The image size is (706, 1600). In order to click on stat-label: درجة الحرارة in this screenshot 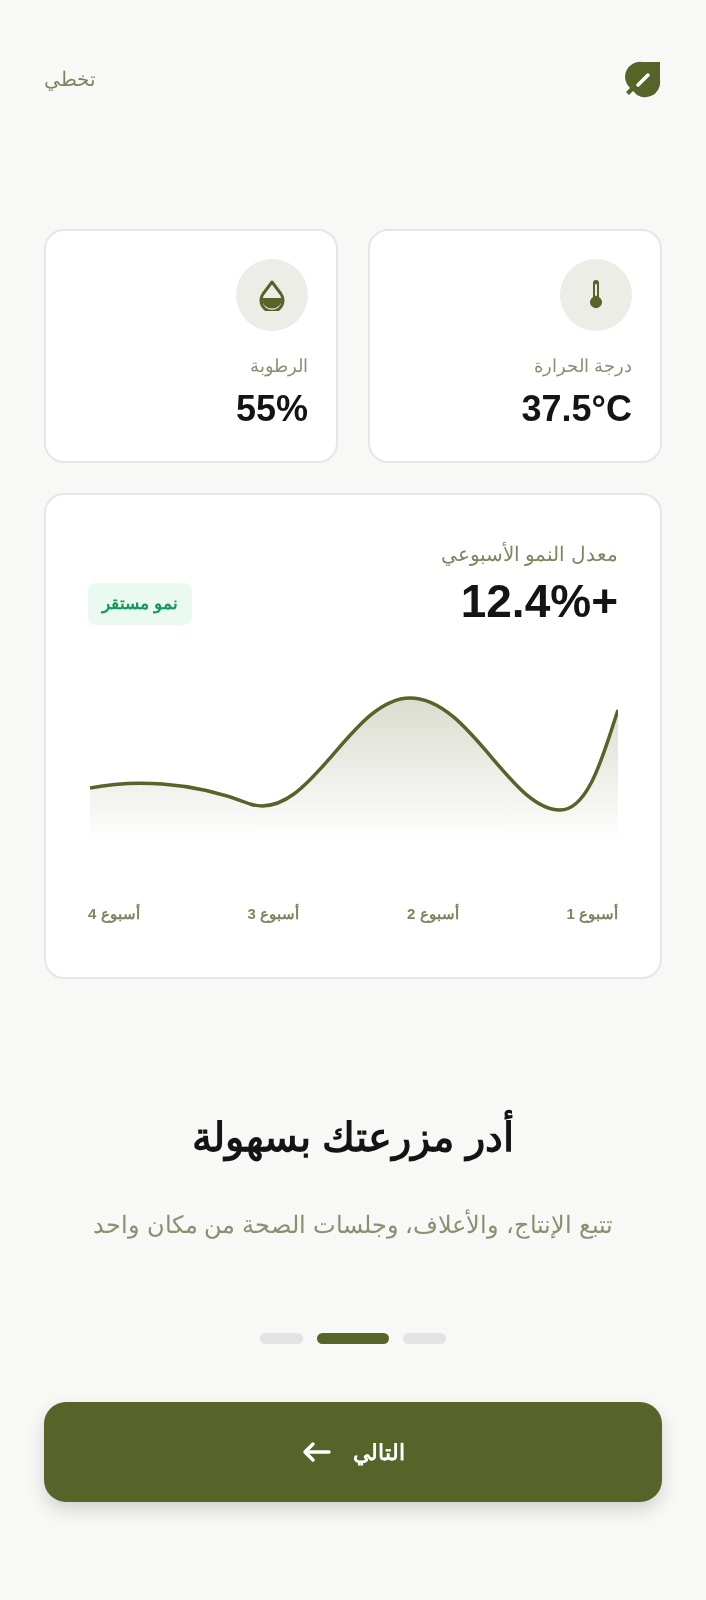, I will do `click(583, 367)`.